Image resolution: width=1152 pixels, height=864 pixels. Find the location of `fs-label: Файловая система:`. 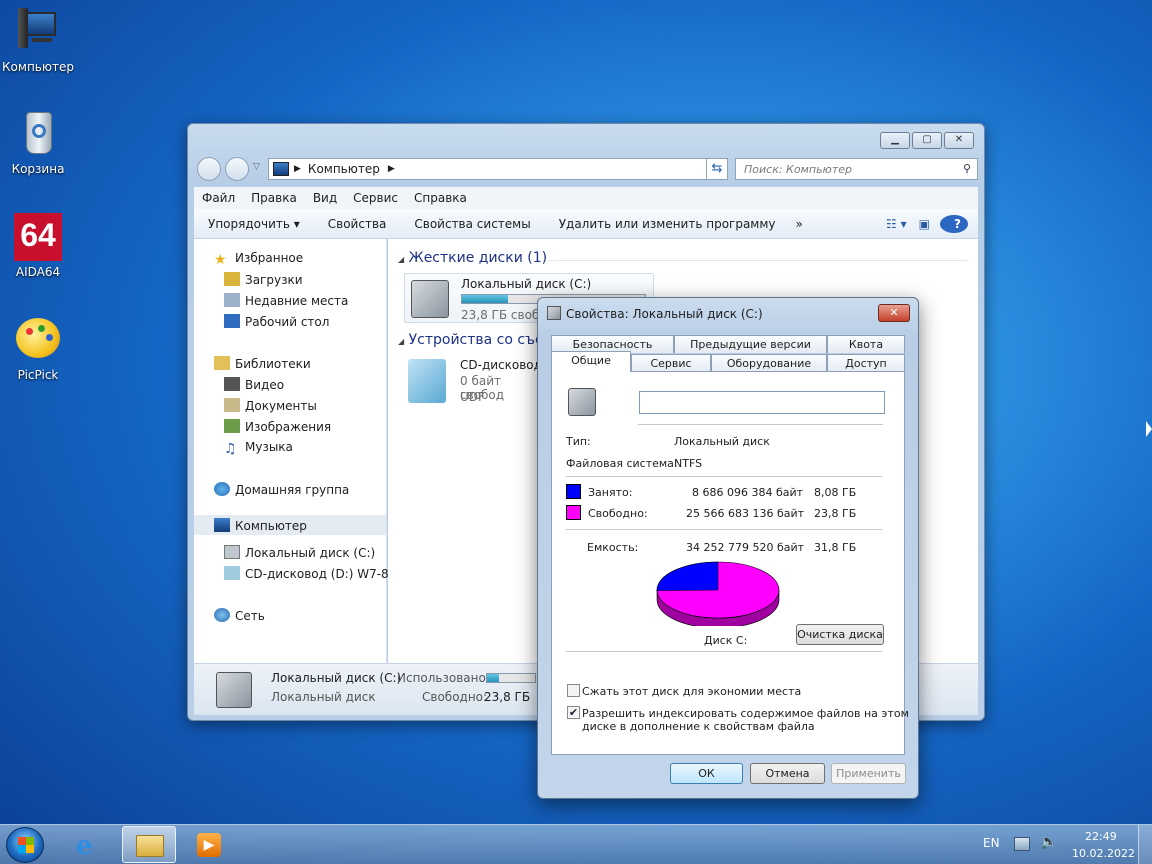

fs-label: Файловая система: is located at coordinates (622, 463).